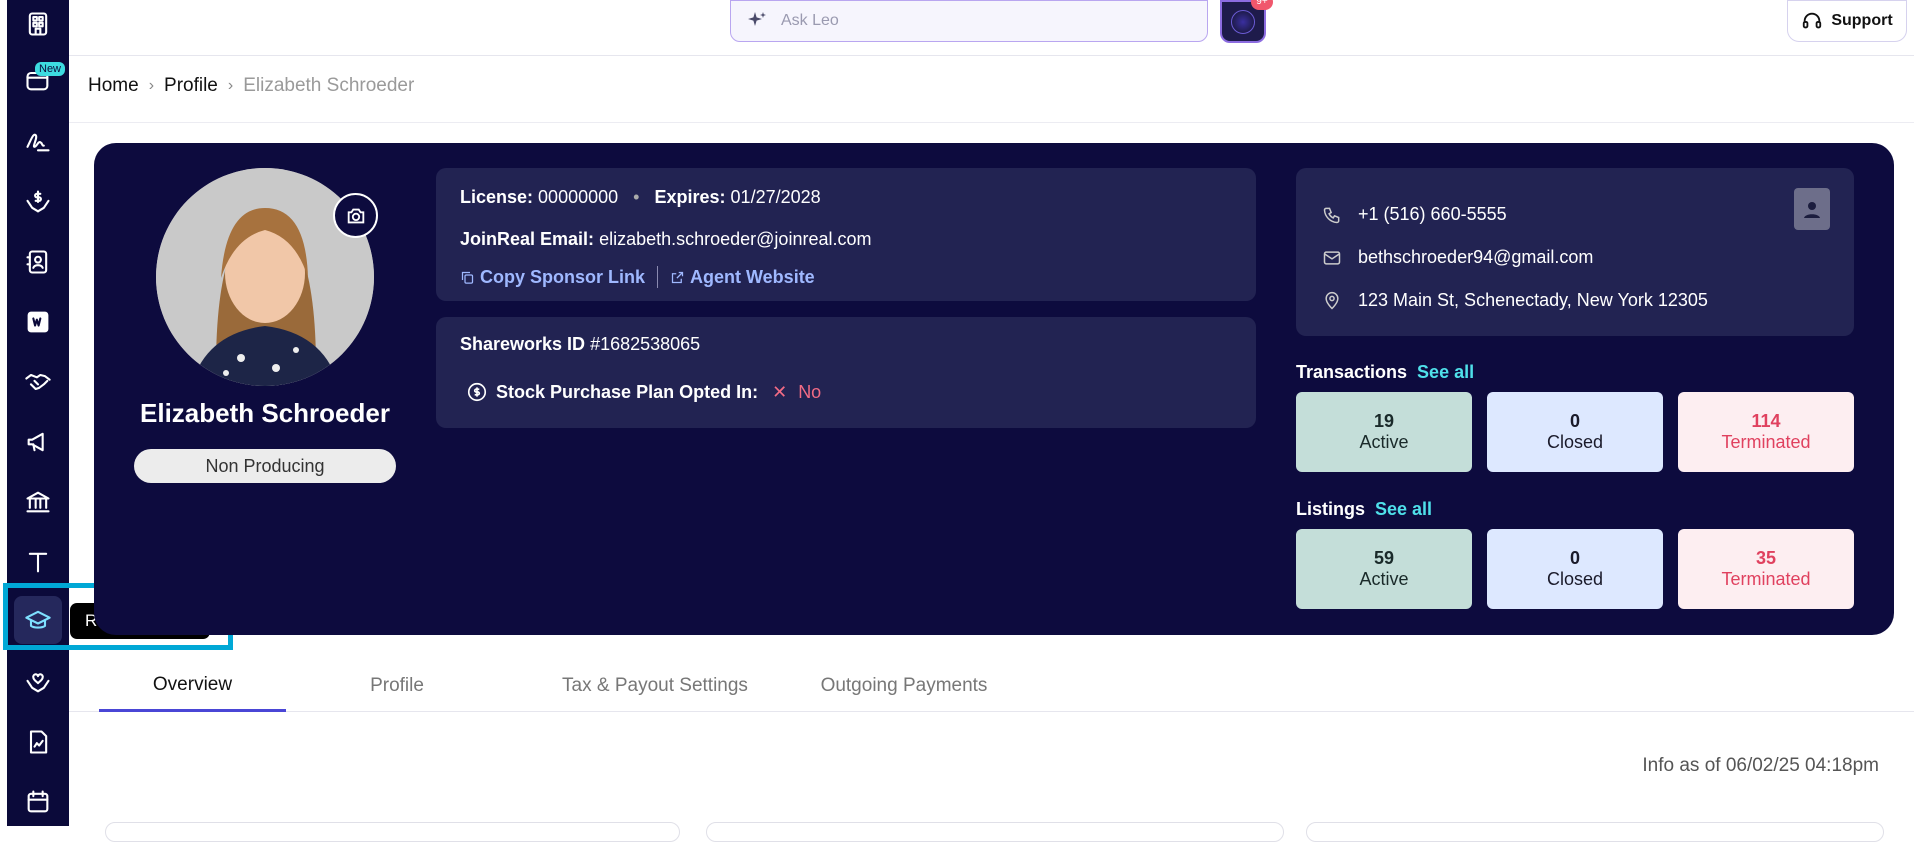  What do you see at coordinates (1862, 20) in the screenshot?
I see `support-label: Support` at bounding box center [1862, 20].